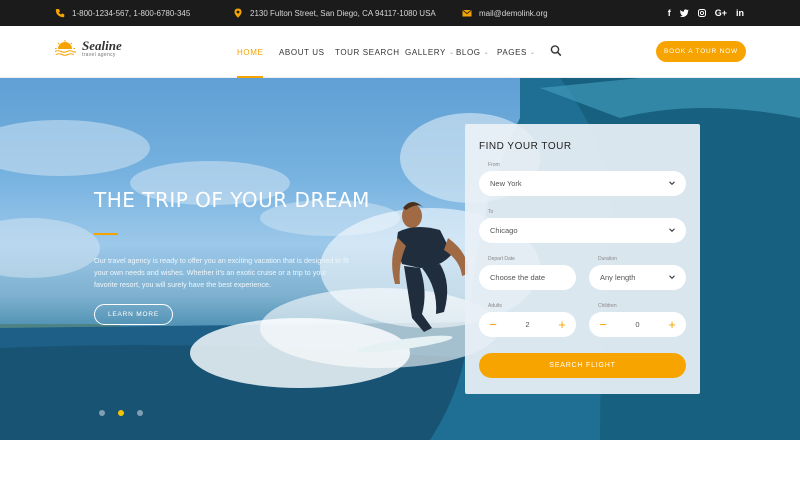  I want to click on phone-info: 1-800-1234-567, 1-800-6780-345, so click(122, 13).